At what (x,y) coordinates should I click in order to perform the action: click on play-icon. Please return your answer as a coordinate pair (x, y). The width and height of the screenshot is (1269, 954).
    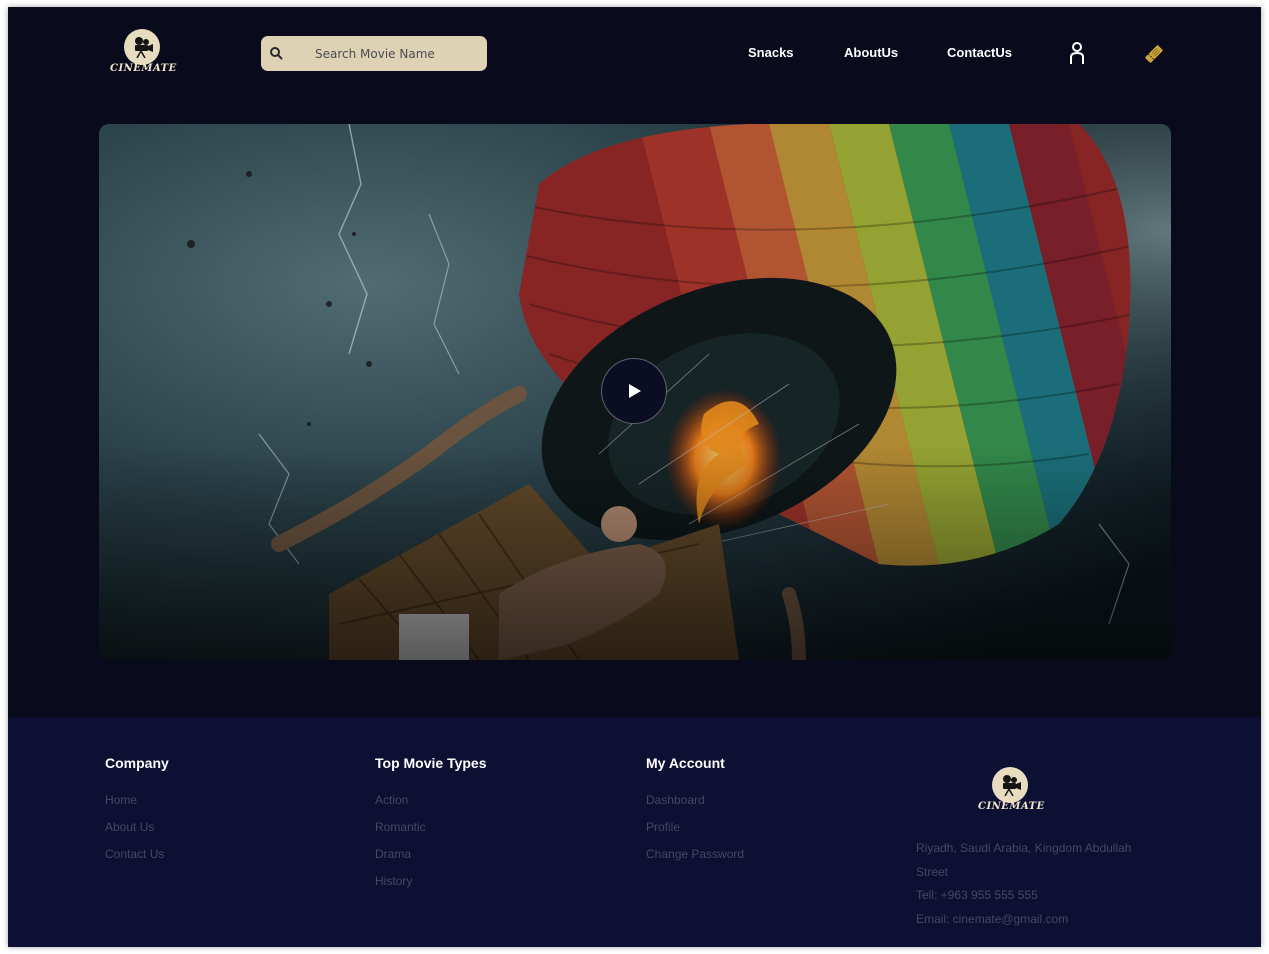
    Looking at the image, I should click on (635, 391).